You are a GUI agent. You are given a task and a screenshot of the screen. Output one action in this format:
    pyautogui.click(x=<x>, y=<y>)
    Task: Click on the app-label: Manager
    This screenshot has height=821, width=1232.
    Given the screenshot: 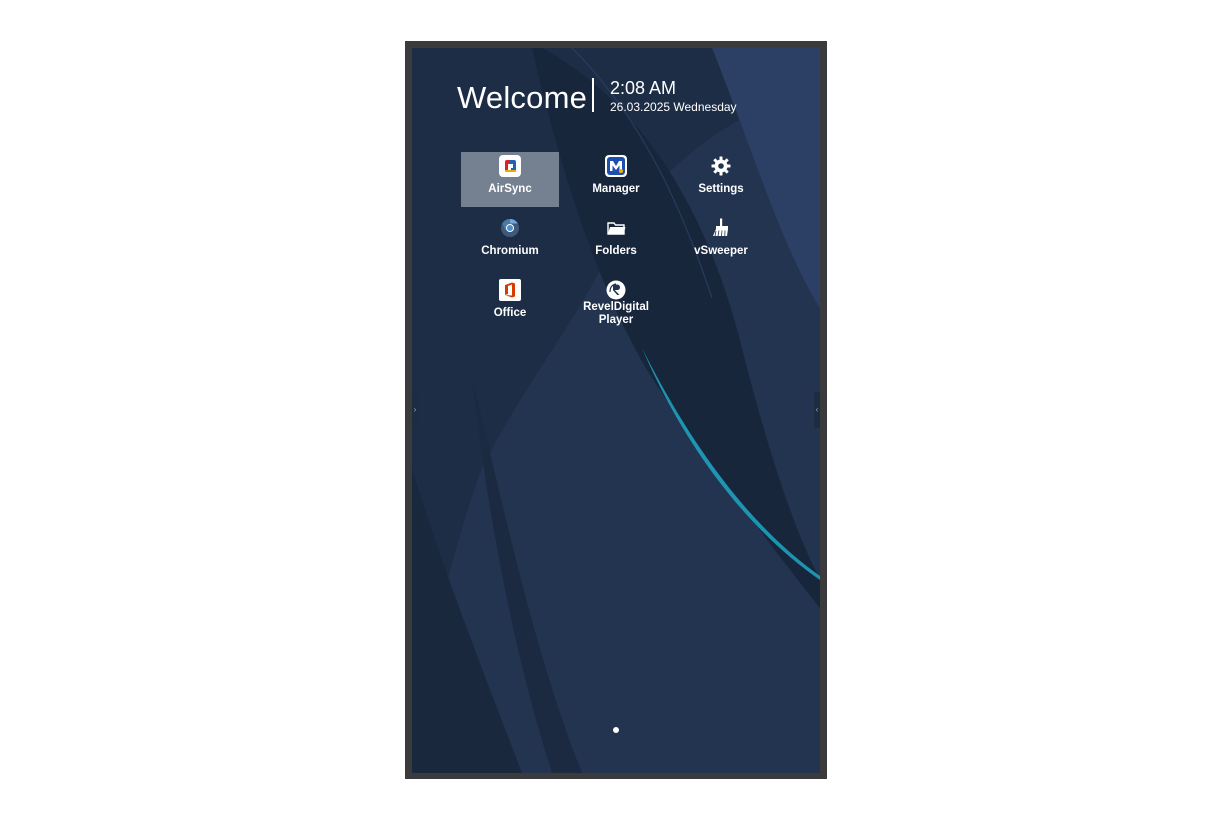 What is the action you would take?
    pyautogui.click(x=616, y=189)
    